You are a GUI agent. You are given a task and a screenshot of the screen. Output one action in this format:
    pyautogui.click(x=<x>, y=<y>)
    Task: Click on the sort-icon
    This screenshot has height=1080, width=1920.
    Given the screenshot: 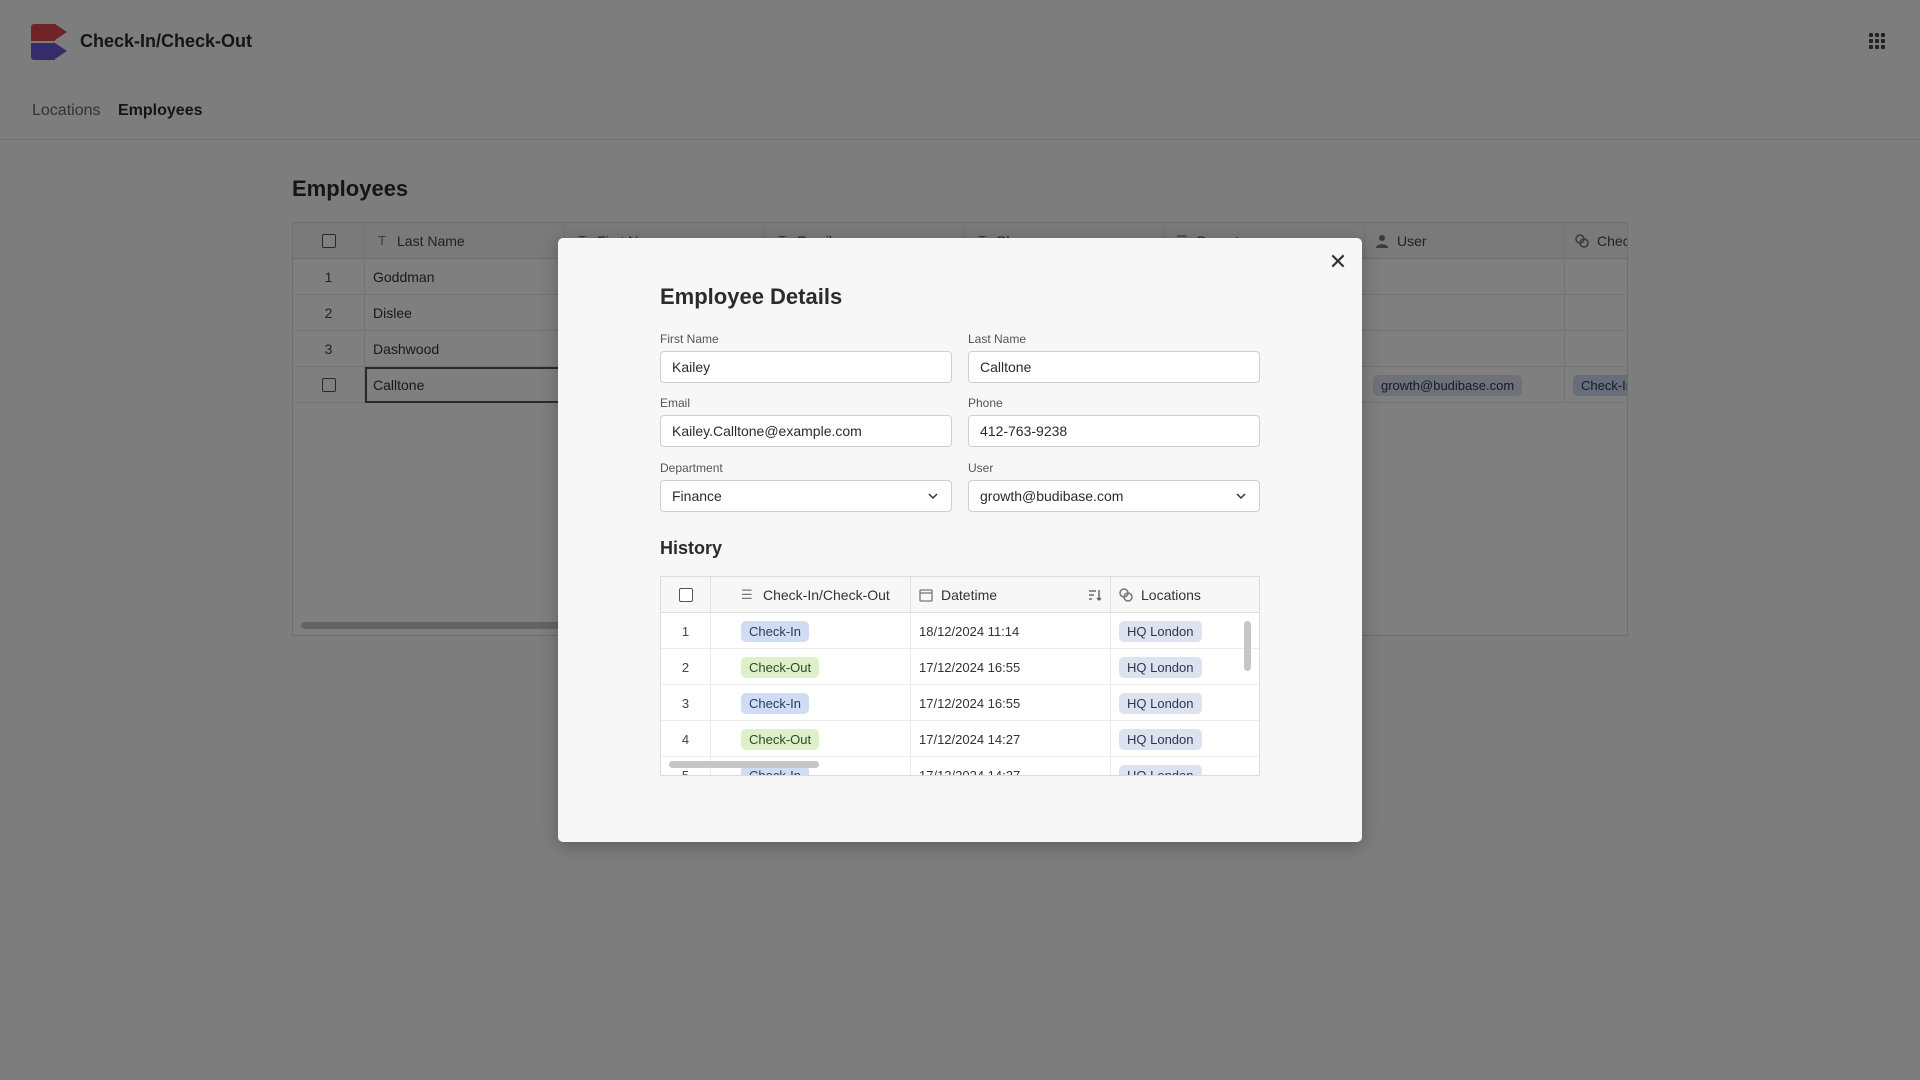 What is the action you would take?
    pyautogui.click(x=1095, y=595)
    